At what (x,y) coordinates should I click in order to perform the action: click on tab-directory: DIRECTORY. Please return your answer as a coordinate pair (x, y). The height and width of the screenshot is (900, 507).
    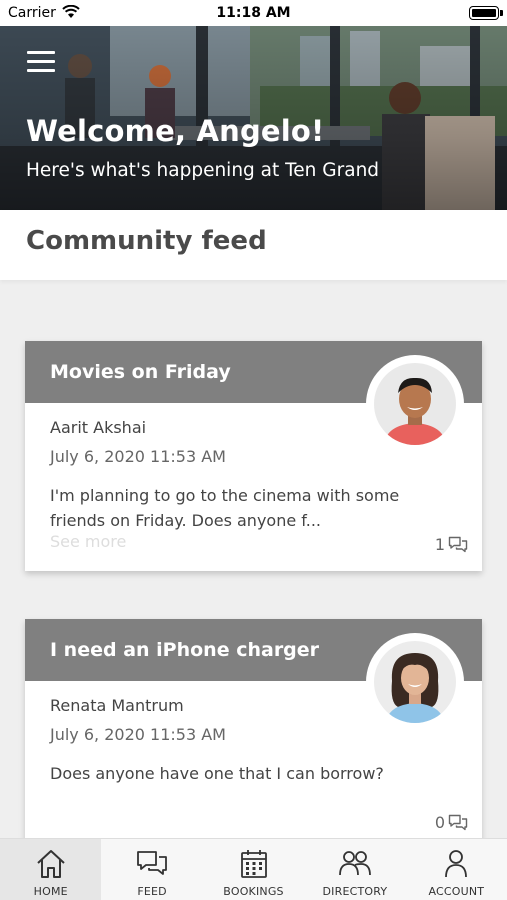
    Looking at the image, I should click on (354, 869).